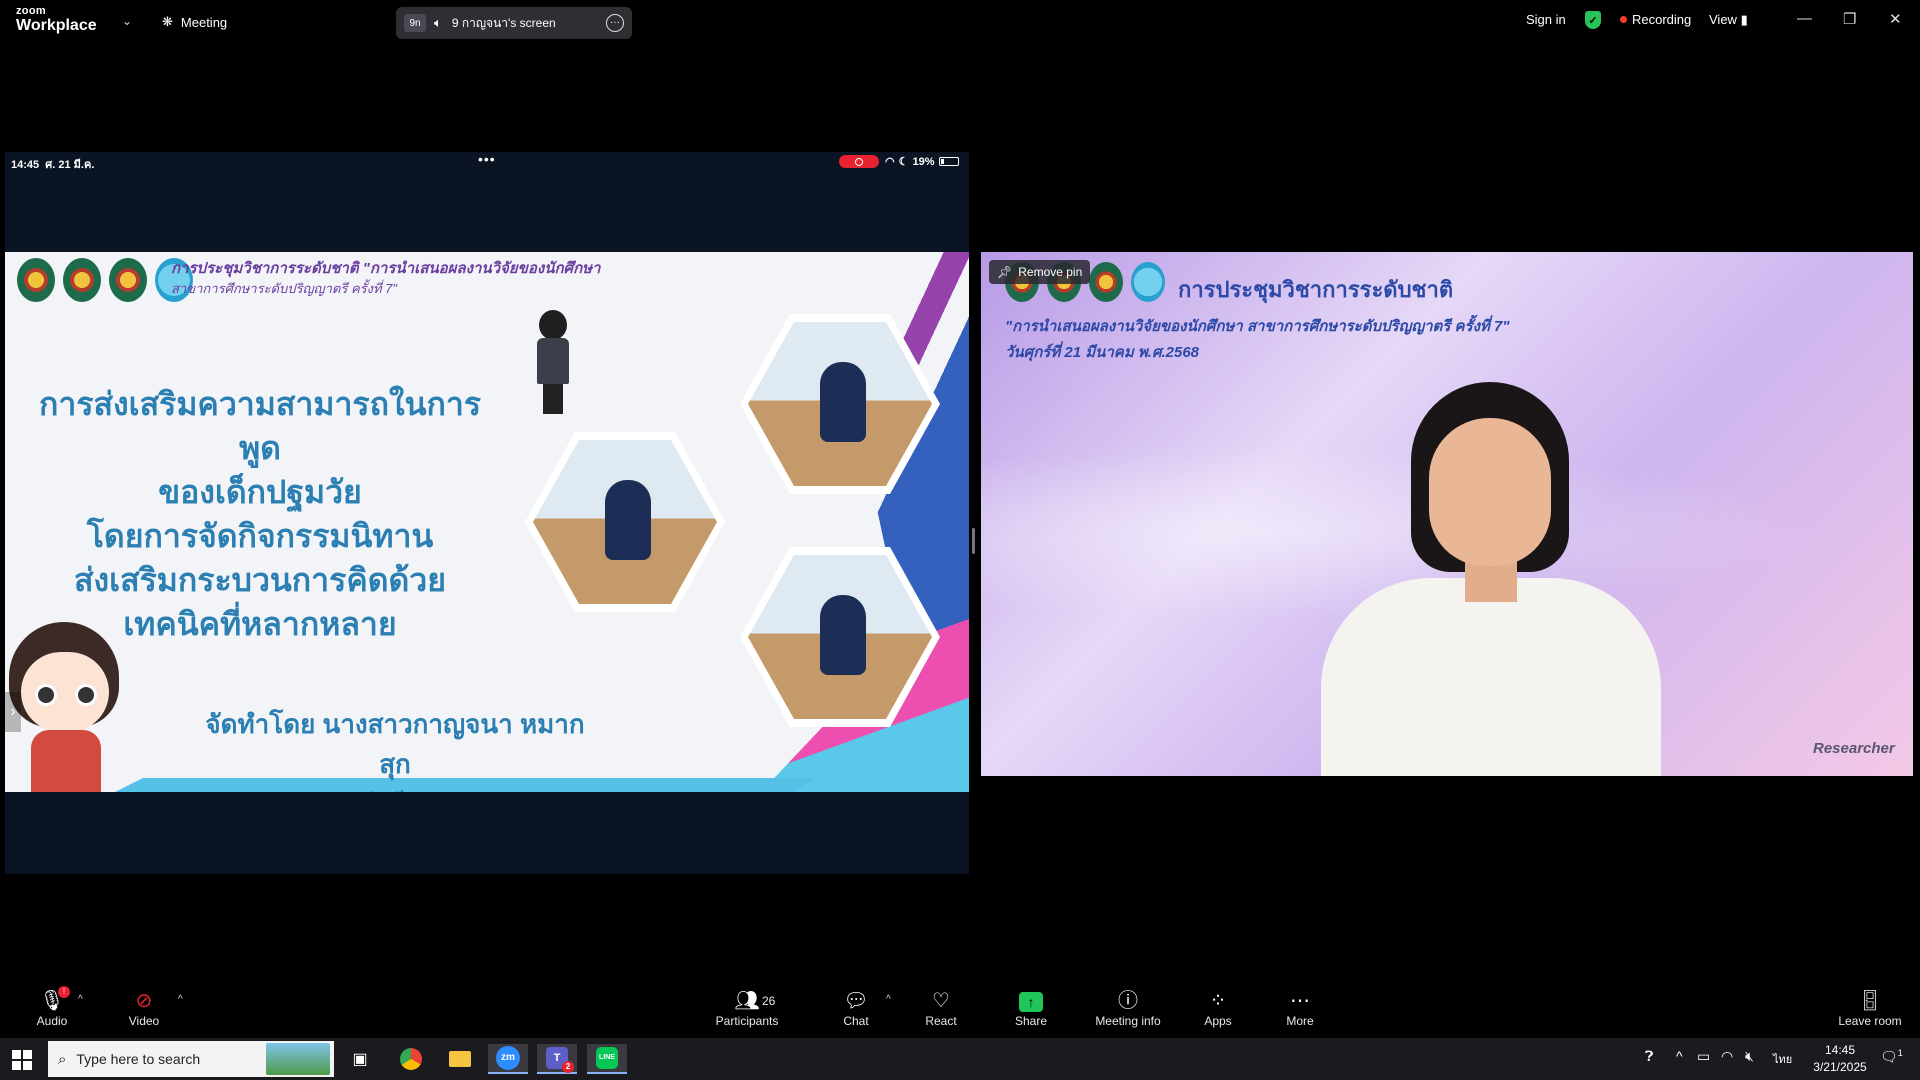 The image size is (1920, 1080). I want to click on paw-icon: ❋, so click(167, 21).